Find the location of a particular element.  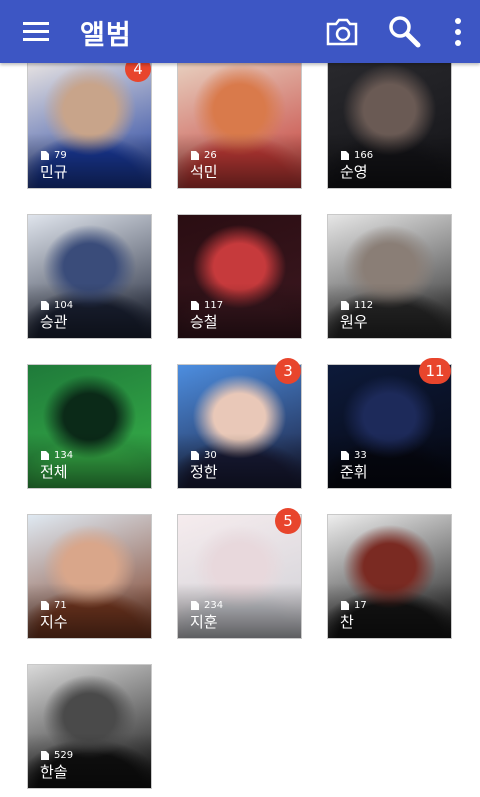

photo-count: 166 is located at coordinates (357, 155).